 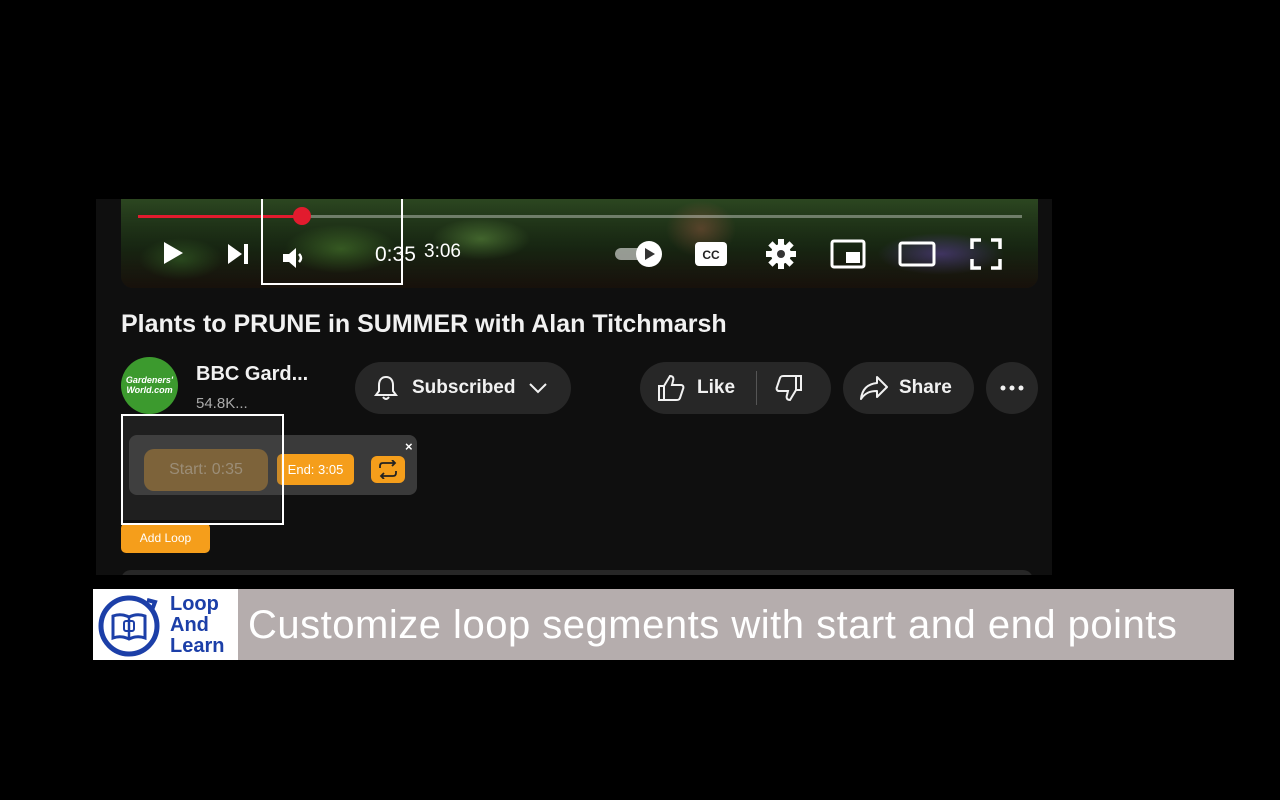 What do you see at coordinates (238, 254) in the screenshot?
I see `next-icon` at bounding box center [238, 254].